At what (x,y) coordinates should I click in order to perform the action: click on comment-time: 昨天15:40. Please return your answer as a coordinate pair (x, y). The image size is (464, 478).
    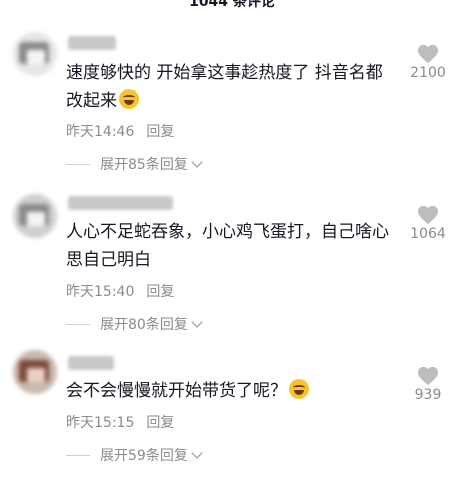
    Looking at the image, I should click on (100, 292).